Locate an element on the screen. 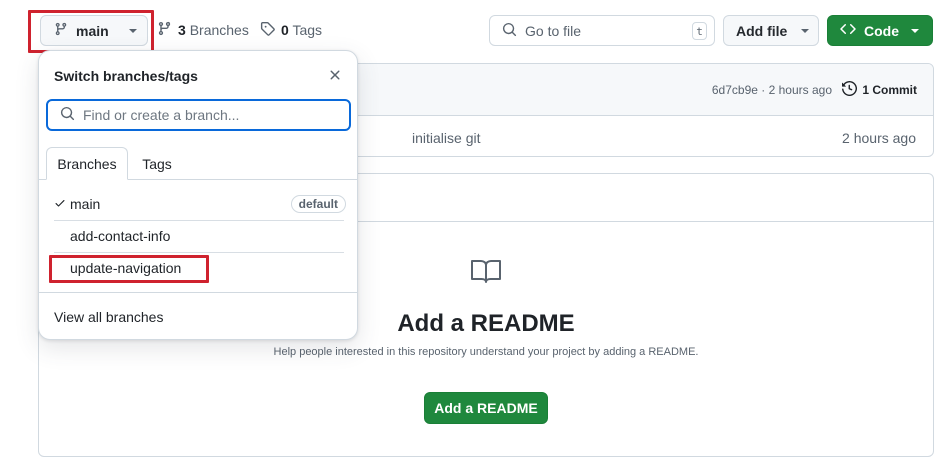 This screenshot has height=461, width=943. check-icon is located at coordinates (62, 204).